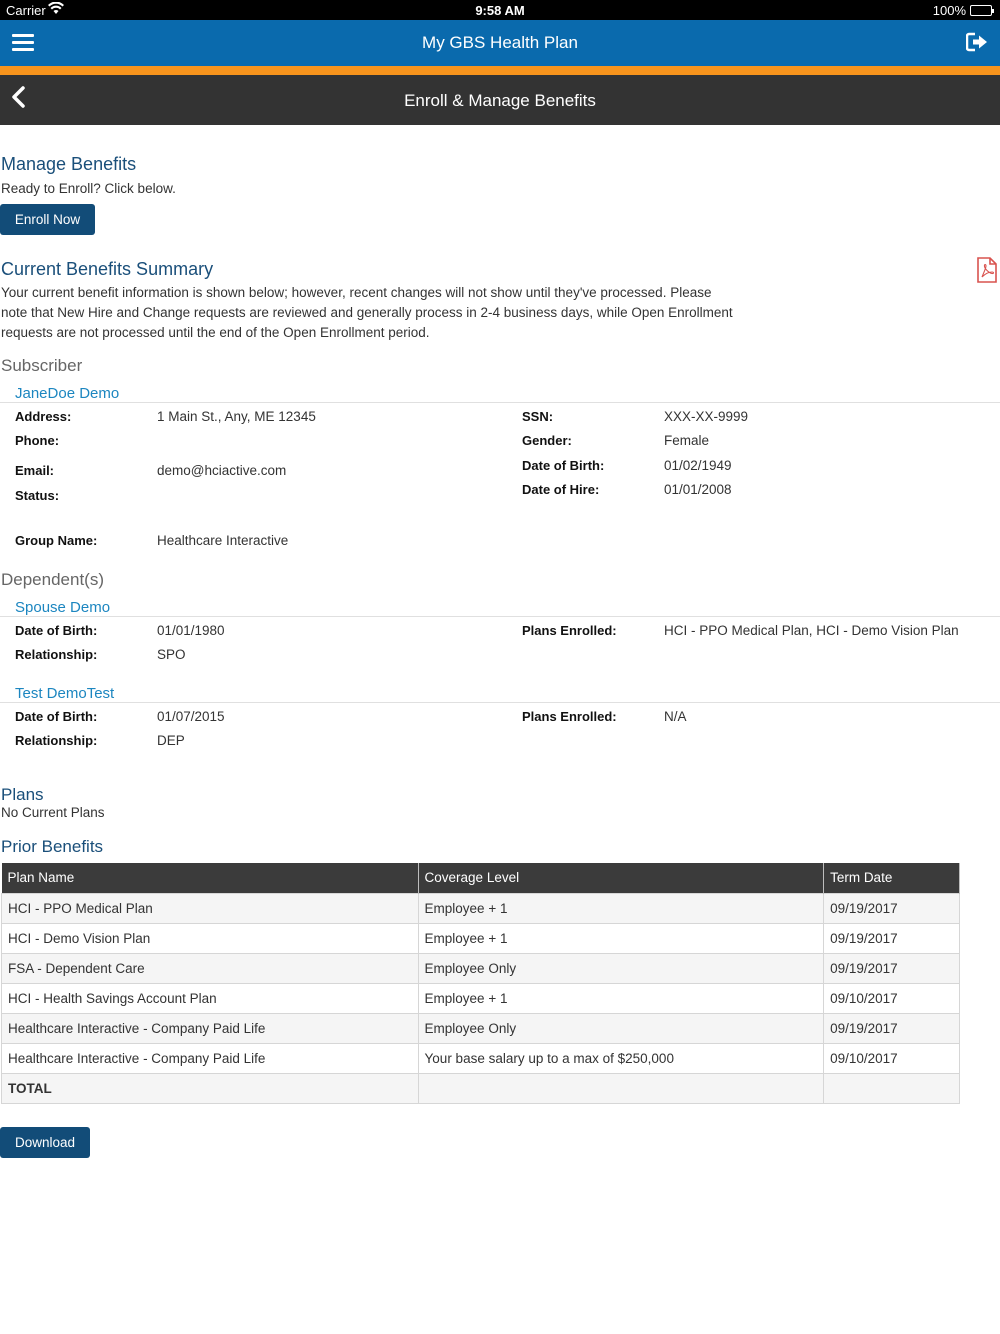 The image size is (1000, 1334). What do you see at coordinates (64, 693) in the screenshot?
I see `dependent-name: Test DemoTest` at bounding box center [64, 693].